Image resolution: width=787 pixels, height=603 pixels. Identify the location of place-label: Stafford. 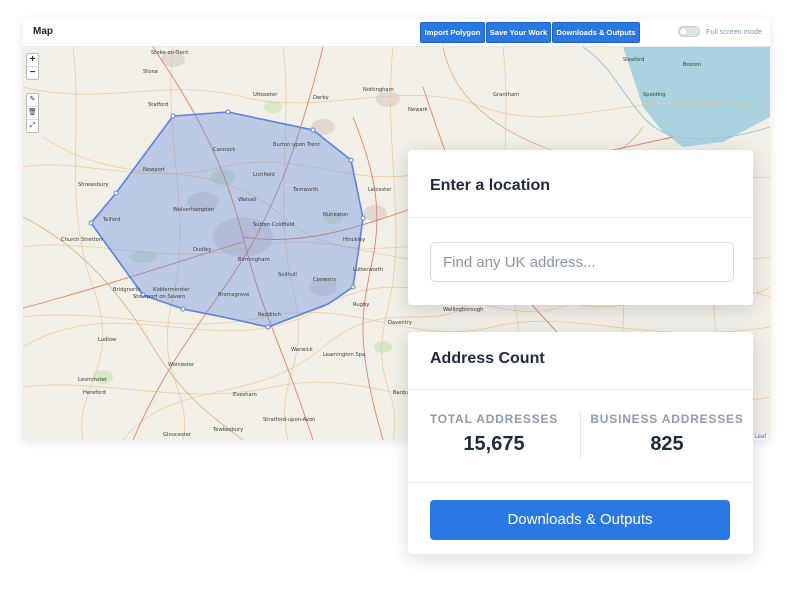
(158, 105).